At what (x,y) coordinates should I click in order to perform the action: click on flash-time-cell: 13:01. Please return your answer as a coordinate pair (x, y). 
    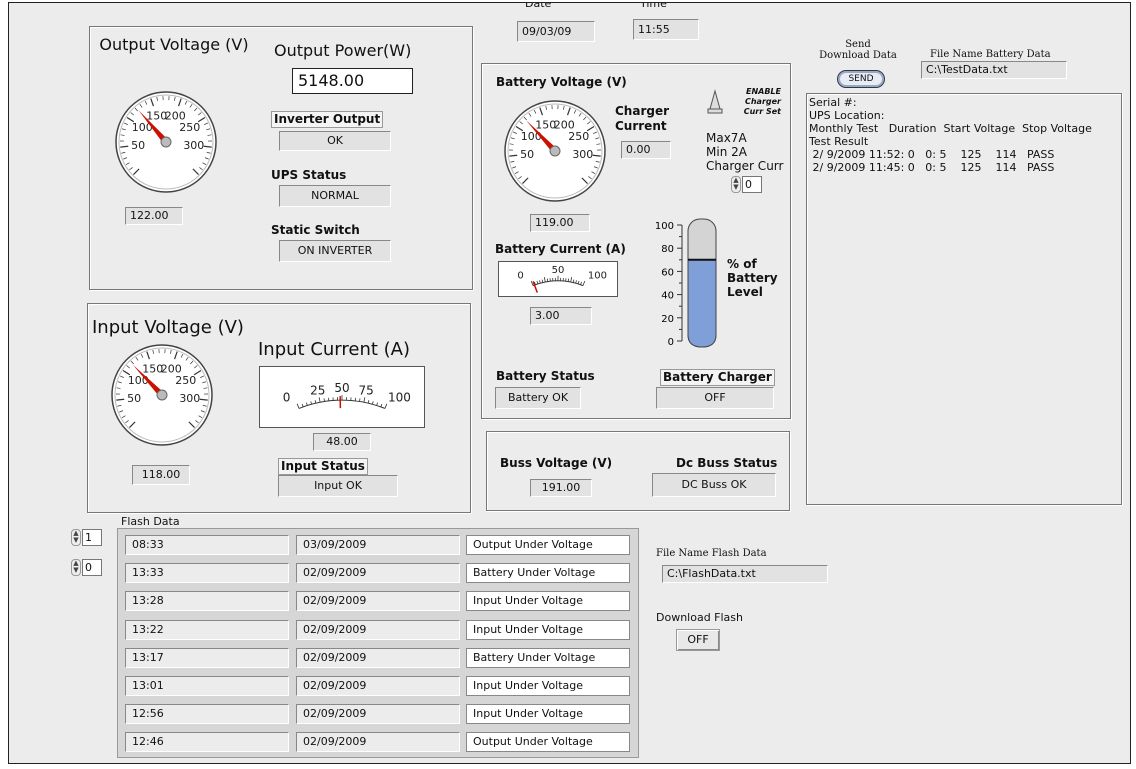
    Looking at the image, I should click on (207, 686).